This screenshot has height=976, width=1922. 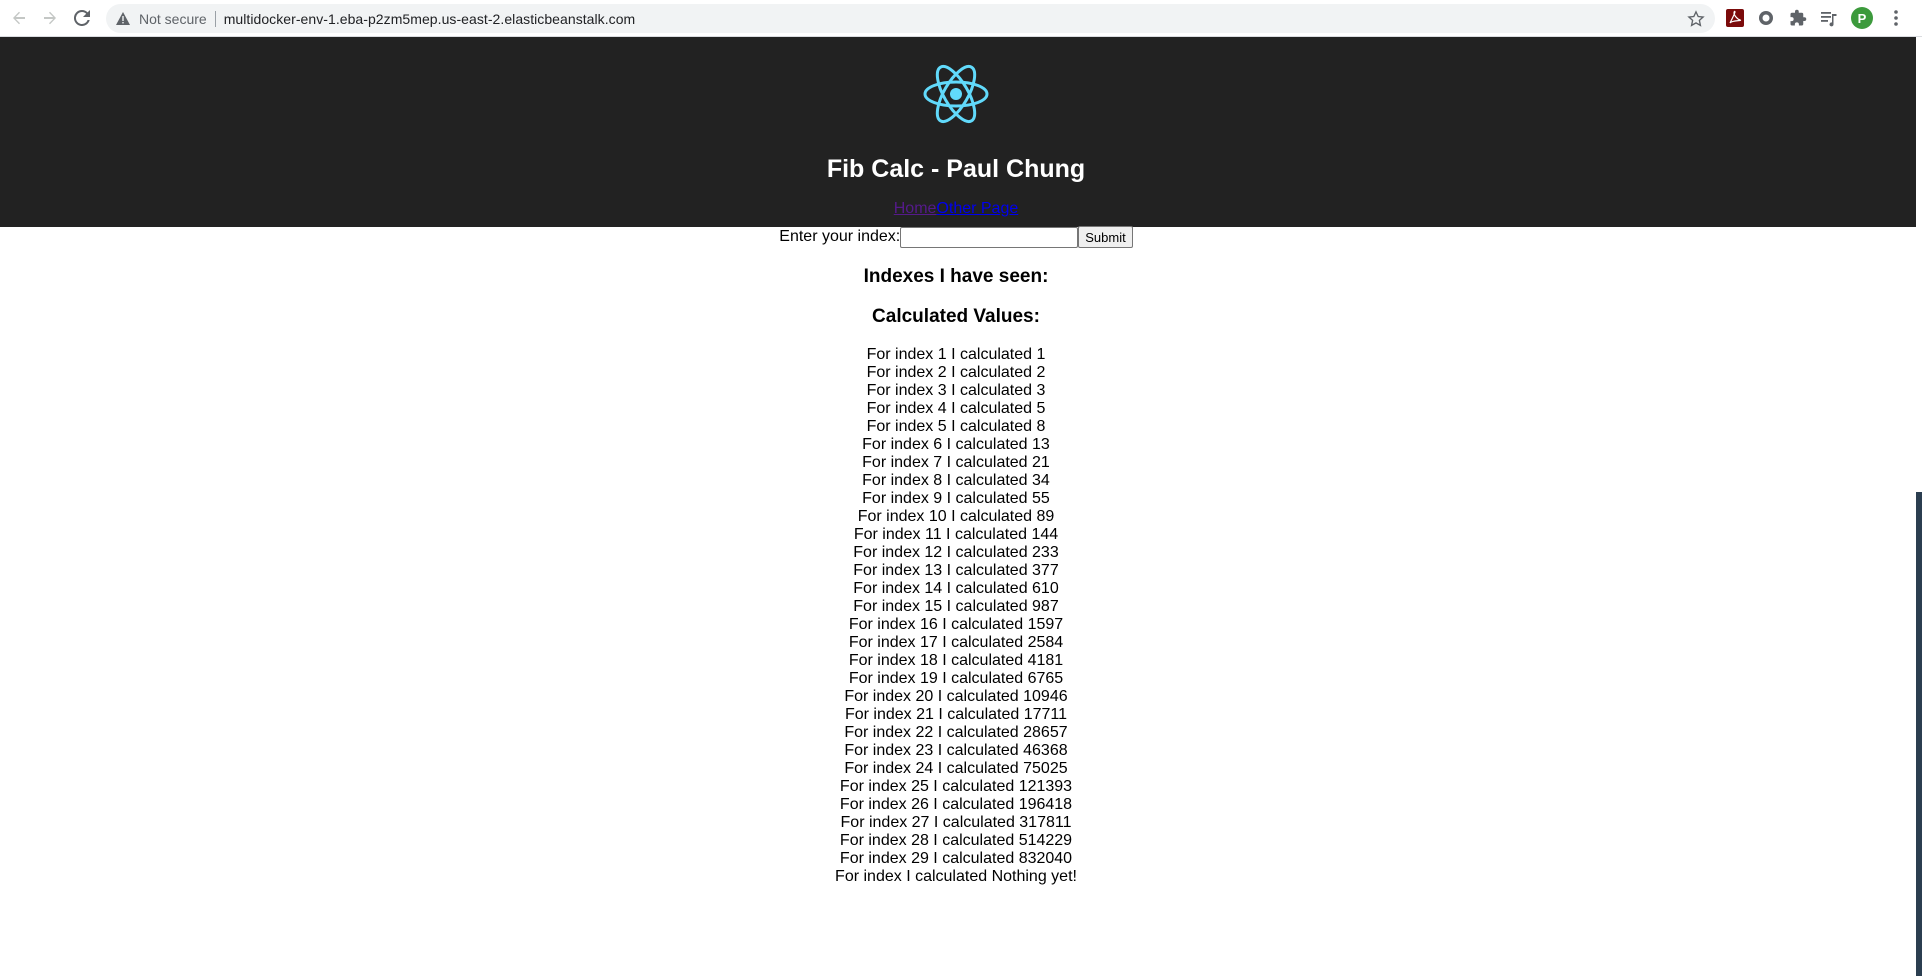 What do you see at coordinates (82, 18) in the screenshot?
I see `reload-icon` at bounding box center [82, 18].